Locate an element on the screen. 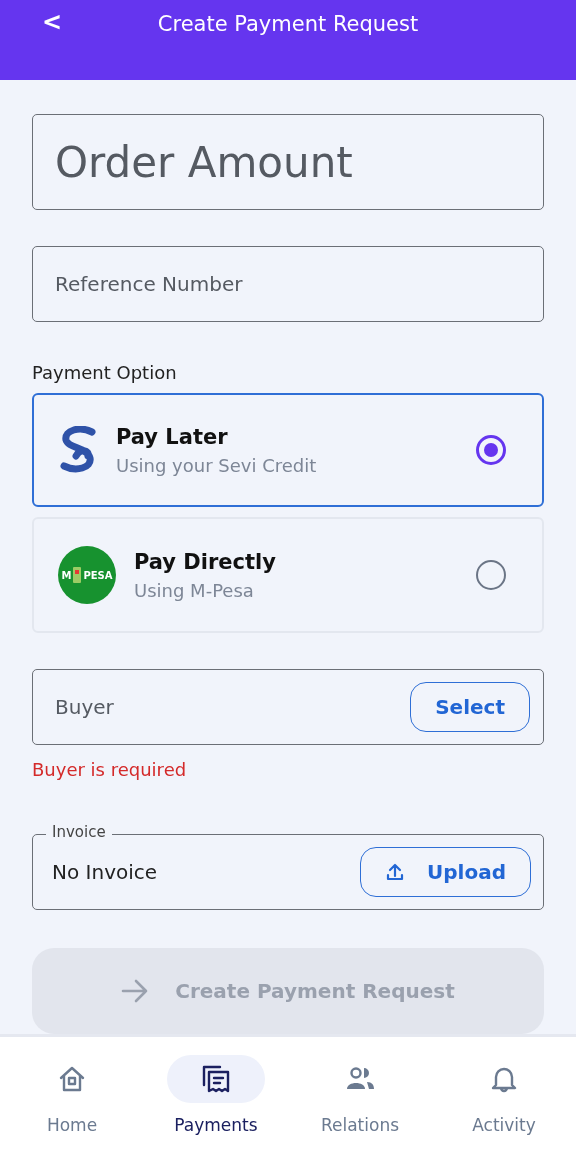 The width and height of the screenshot is (576, 1150). sevi-logo-icon is located at coordinates (78, 450).